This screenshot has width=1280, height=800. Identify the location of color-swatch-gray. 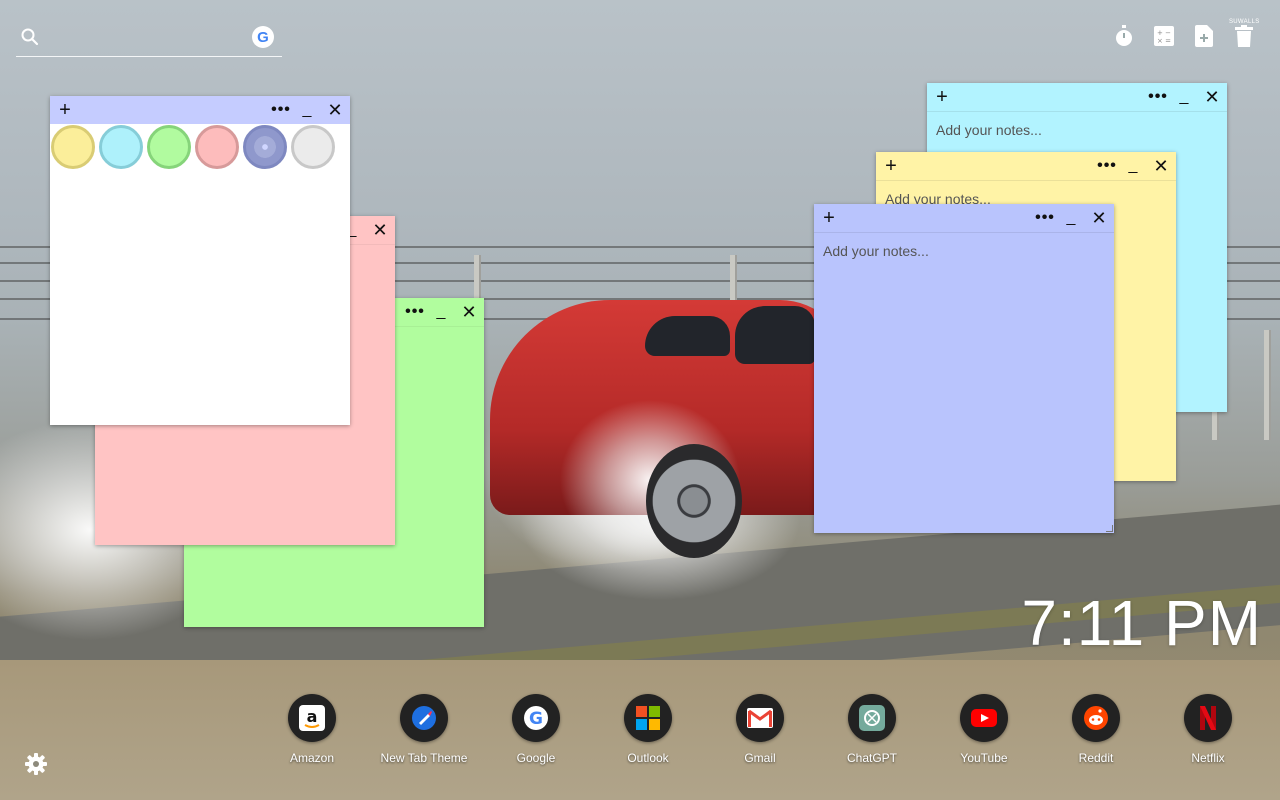
(313, 147).